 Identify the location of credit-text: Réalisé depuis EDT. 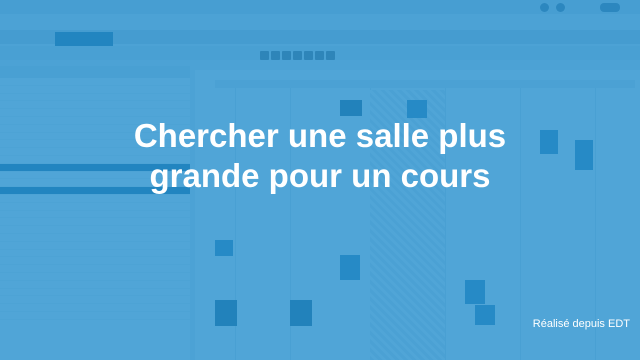
(581, 324).